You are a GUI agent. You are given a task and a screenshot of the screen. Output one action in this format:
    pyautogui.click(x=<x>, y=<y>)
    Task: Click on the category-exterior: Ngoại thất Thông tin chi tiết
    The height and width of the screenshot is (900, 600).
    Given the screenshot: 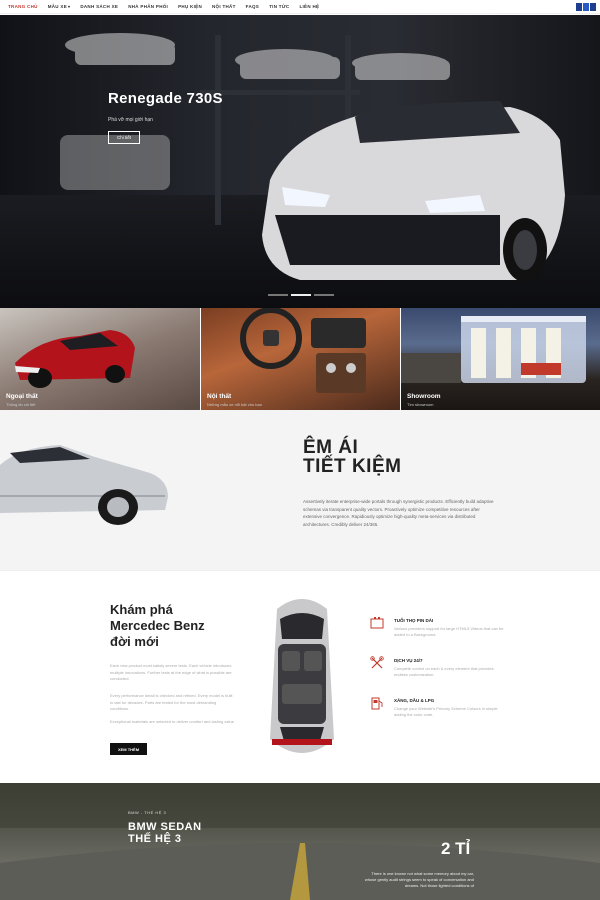 What is the action you would take?
    pyautogui.click(x=100, y=359)
    